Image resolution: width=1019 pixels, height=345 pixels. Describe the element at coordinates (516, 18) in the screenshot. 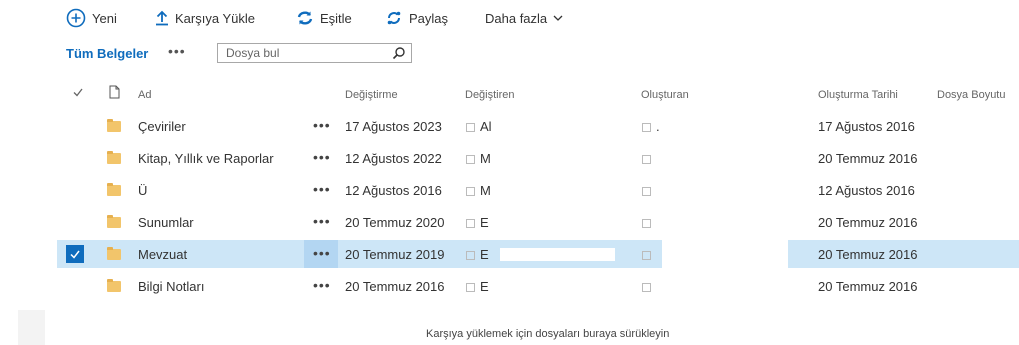

I see `more-label: Daha fazla` at that location.